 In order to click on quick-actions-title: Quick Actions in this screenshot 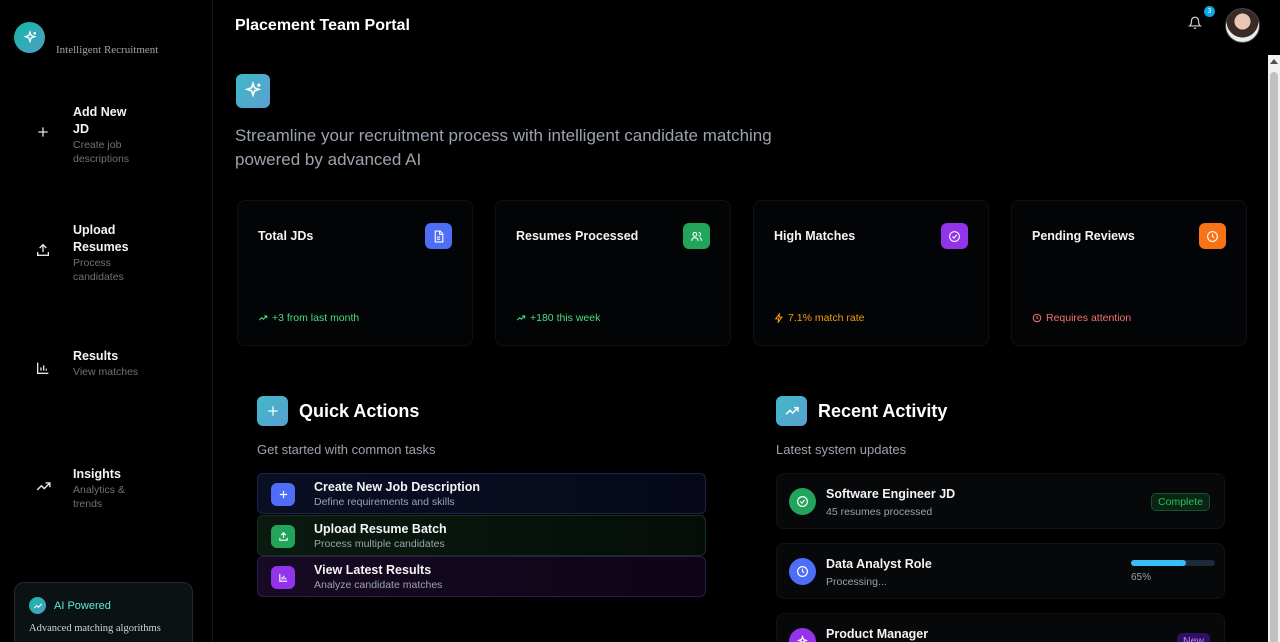, I will do `click(359, 410)`.